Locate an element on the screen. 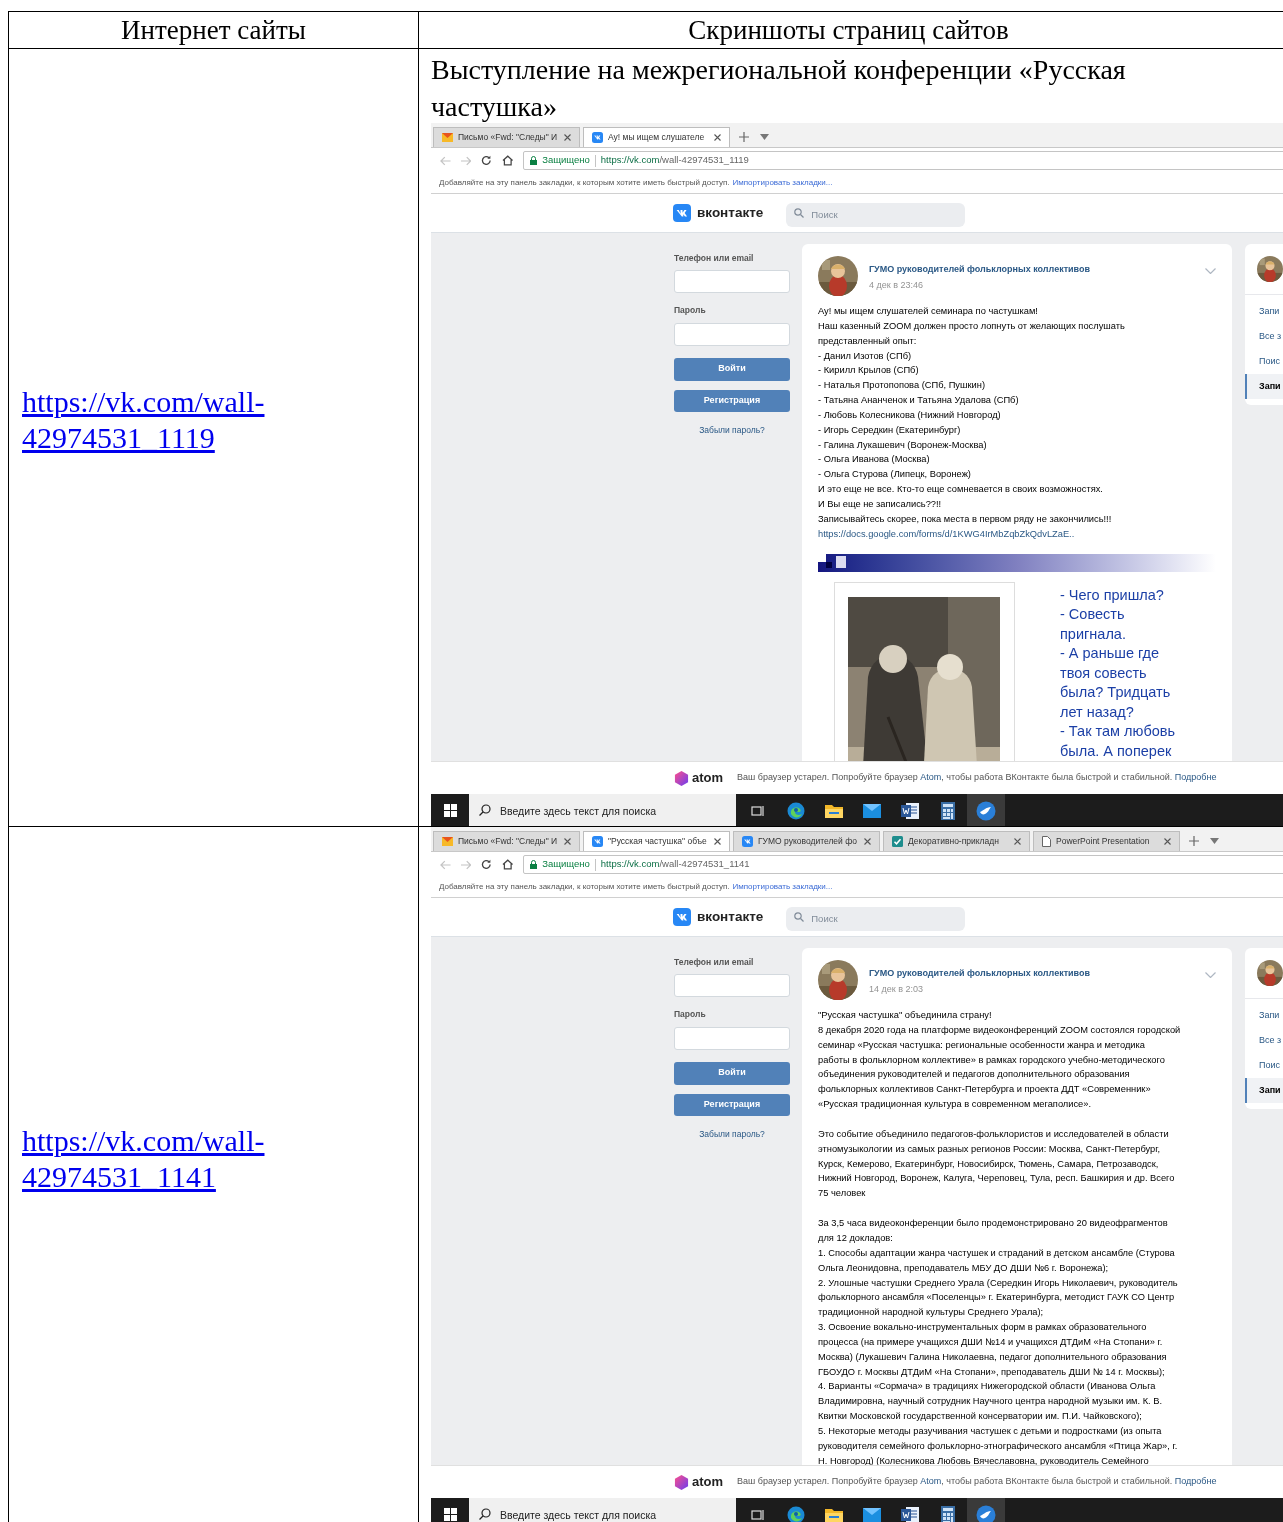  section-caption: Выступление на межрегиональной конференции «Русская частушка» is located at coordinates (779, 88).